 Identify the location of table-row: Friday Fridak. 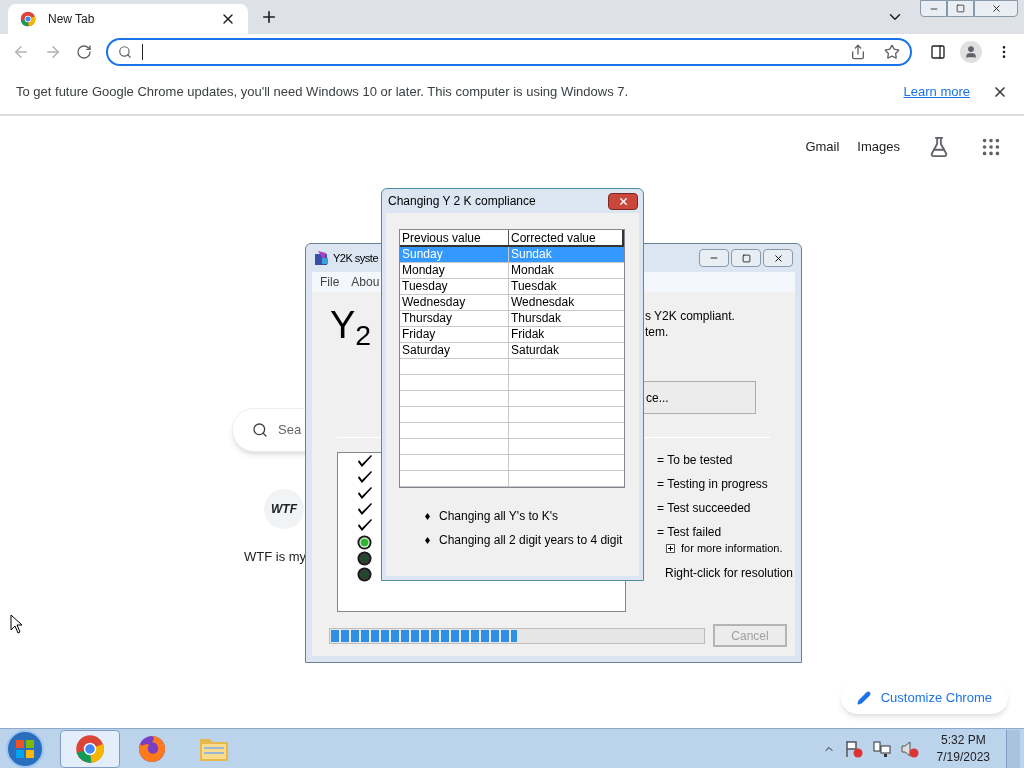
(512, 335).